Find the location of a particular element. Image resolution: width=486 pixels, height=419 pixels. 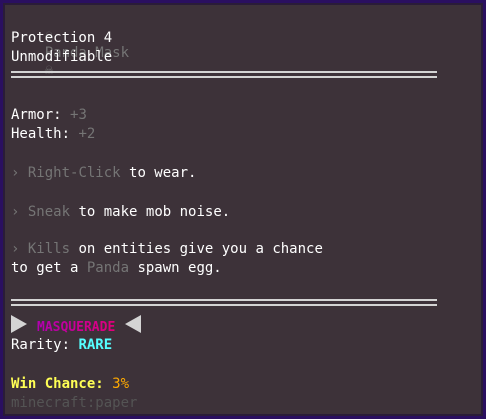

health-stat: Health: +2 is located at coordinates (53, 134).